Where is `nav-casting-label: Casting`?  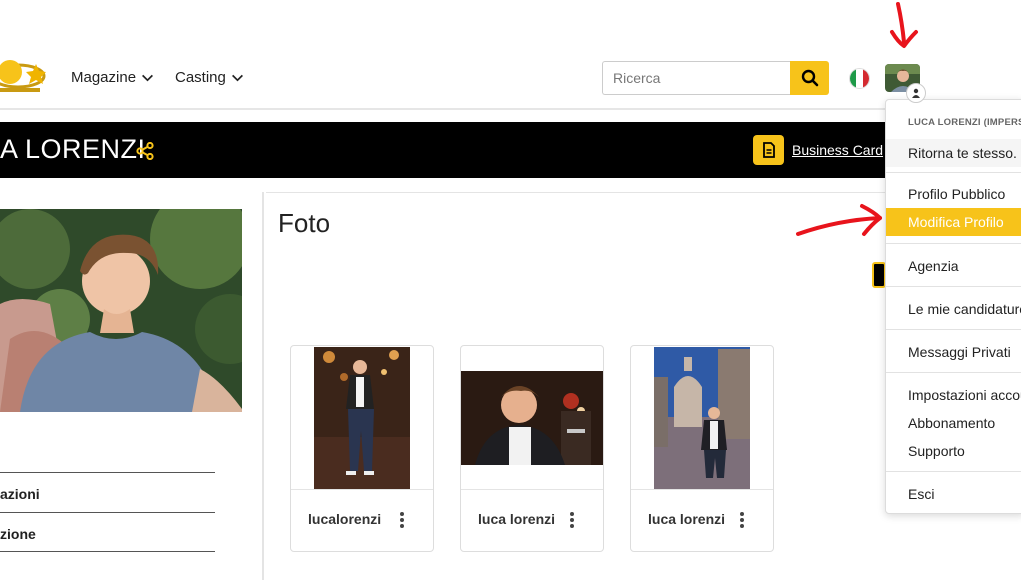 nav-casting-label: Casting is located at coordinates (200, 77).